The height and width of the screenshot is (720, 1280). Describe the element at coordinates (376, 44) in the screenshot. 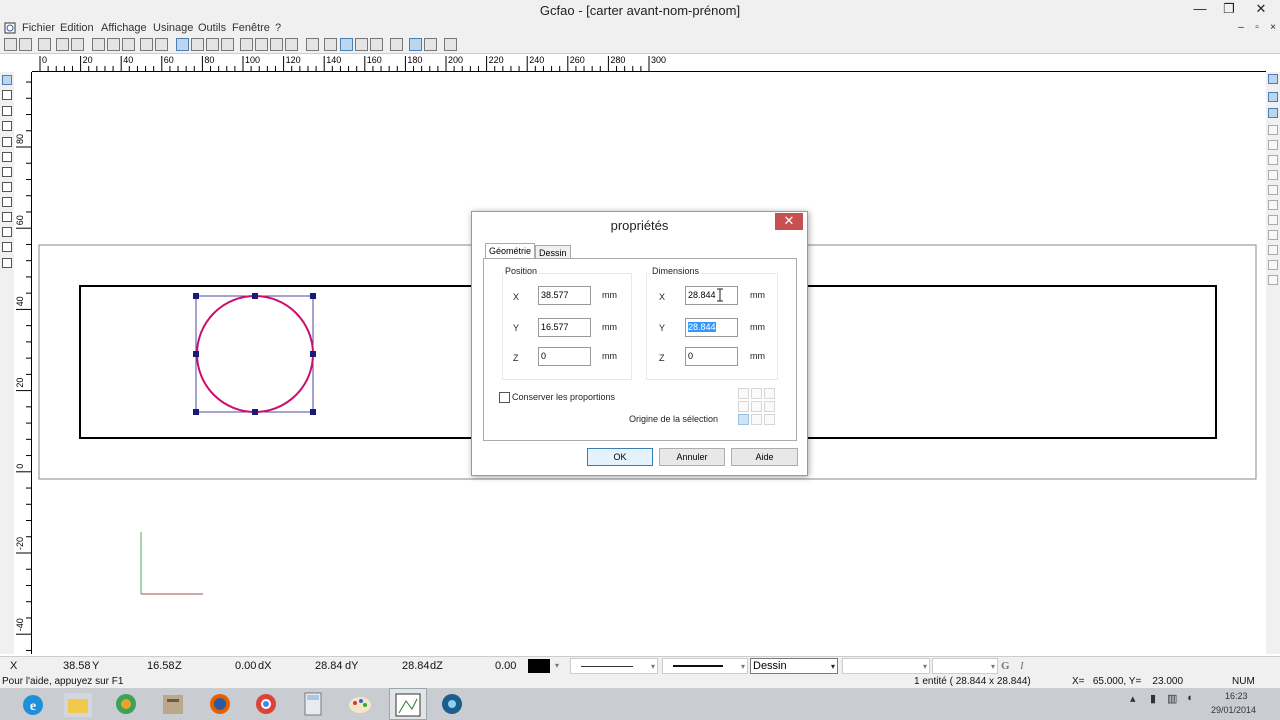

I see `view-yz-icon` at that location.